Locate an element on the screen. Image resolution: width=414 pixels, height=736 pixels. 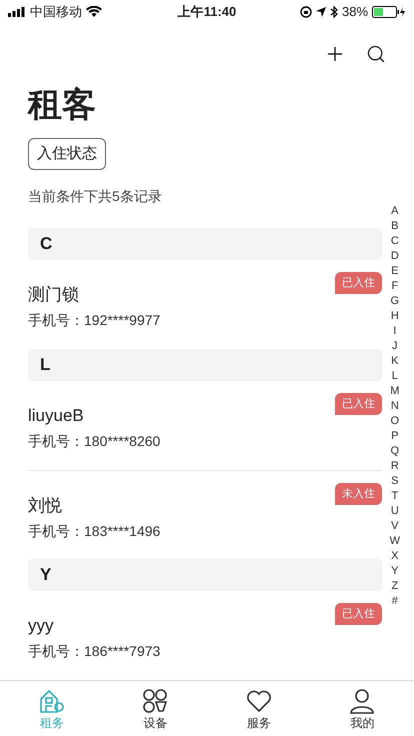
index-letter: I is located at coordinates (394, 331).